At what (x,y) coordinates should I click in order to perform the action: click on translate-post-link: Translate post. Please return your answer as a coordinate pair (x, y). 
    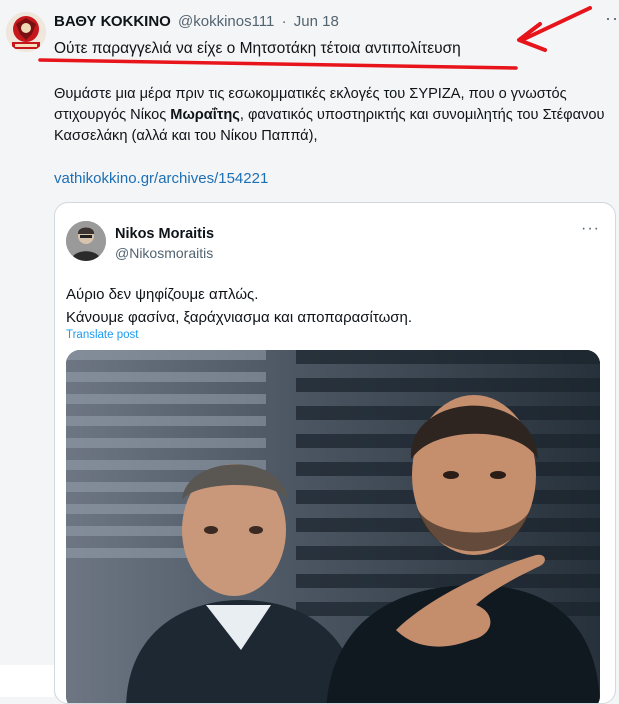
    Looking at the image, I should click on (102, 335).